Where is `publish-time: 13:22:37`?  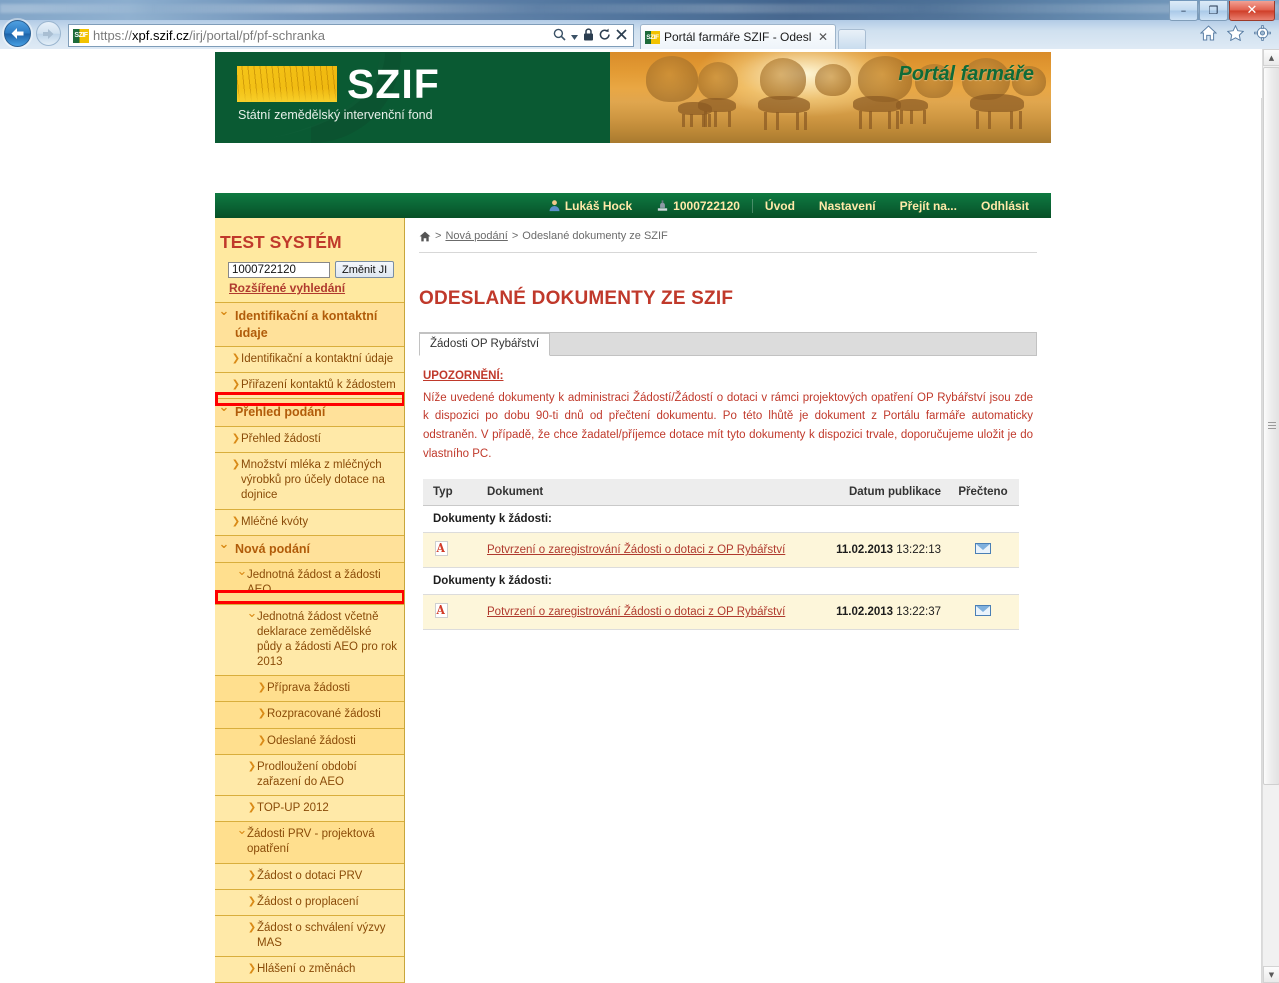 publish-time: 13:22:37 is located at coordinates (918, 612).